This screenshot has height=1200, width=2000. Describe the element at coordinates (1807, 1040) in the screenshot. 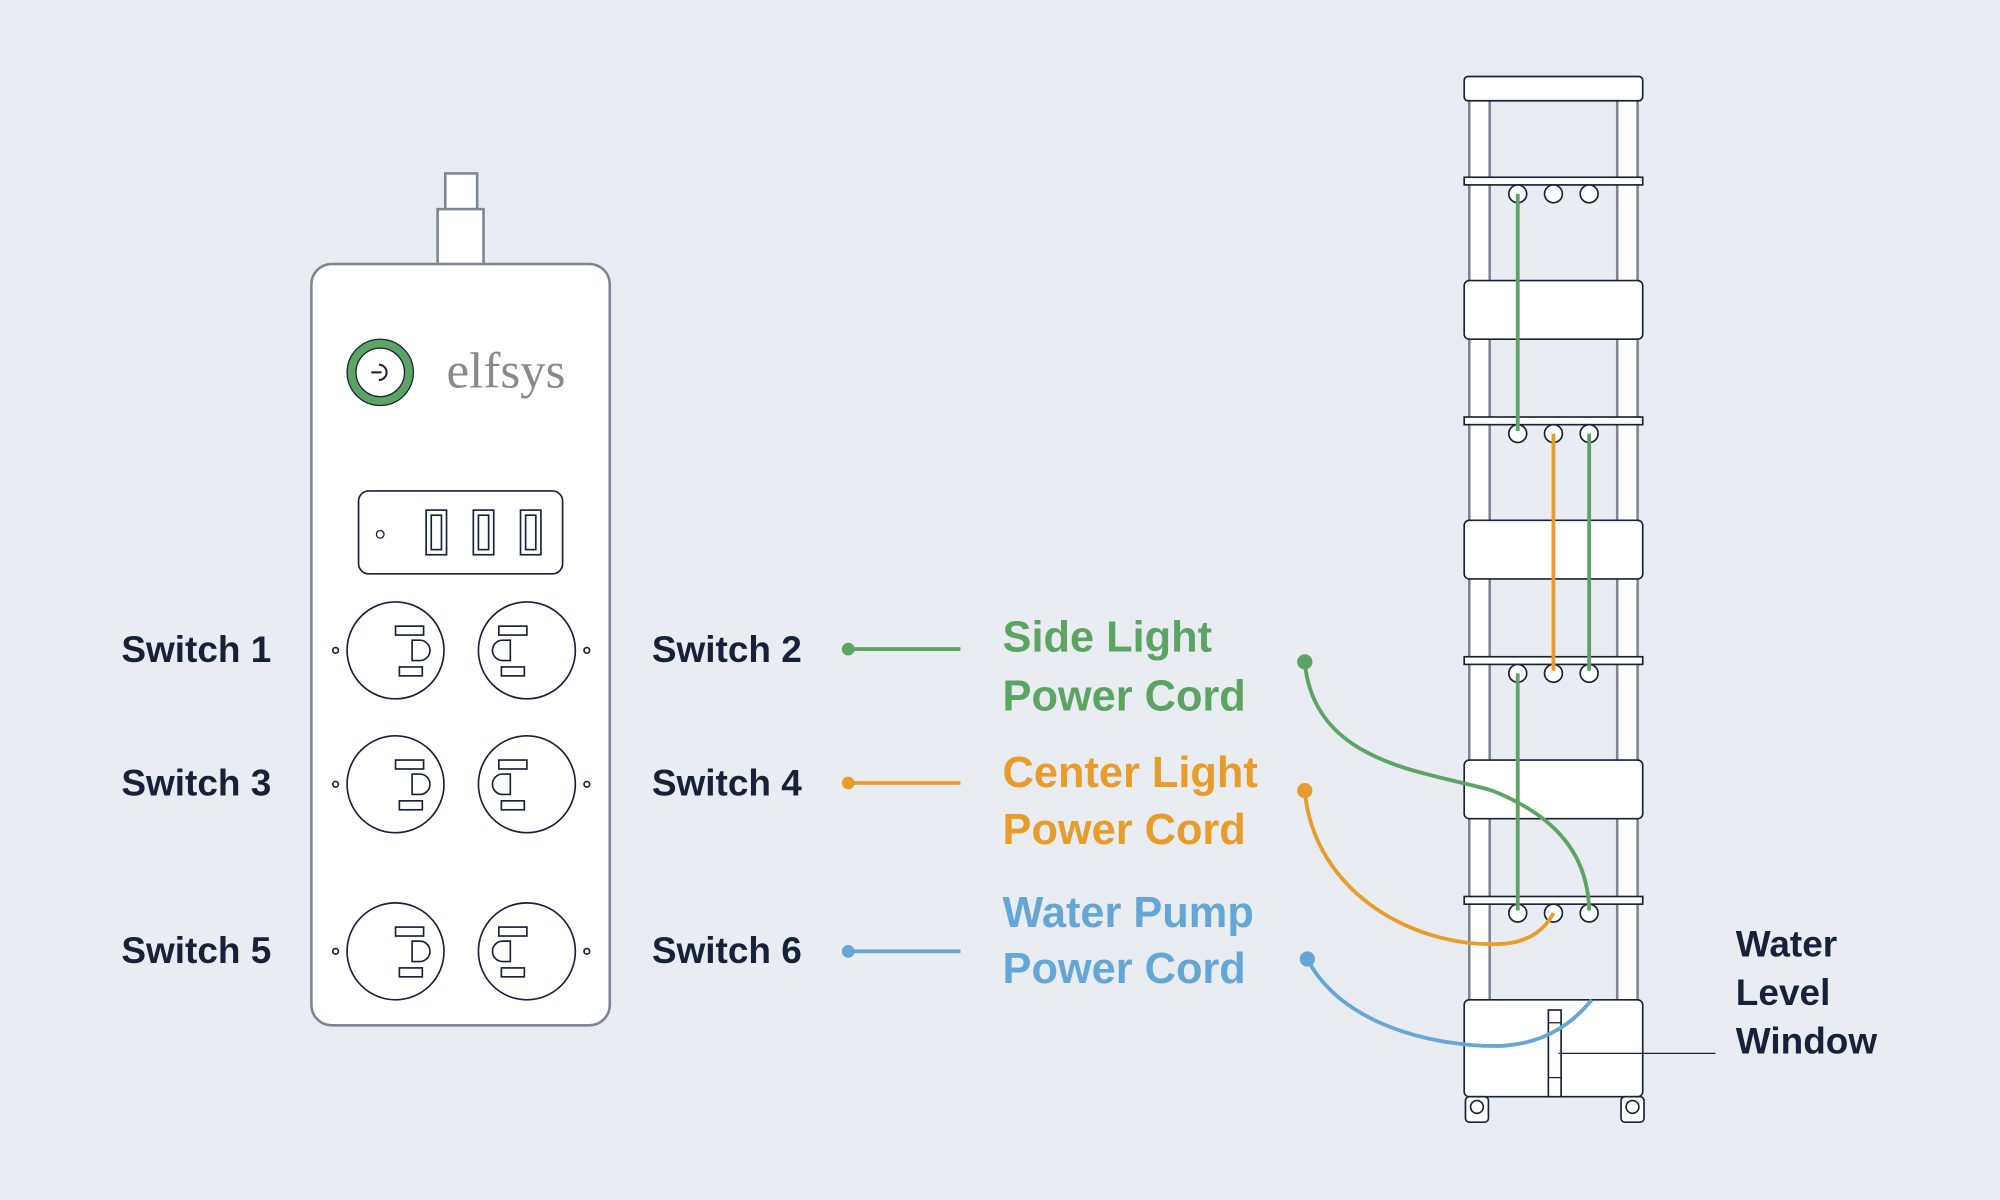

I see `callout-label-3: Window` at that location.